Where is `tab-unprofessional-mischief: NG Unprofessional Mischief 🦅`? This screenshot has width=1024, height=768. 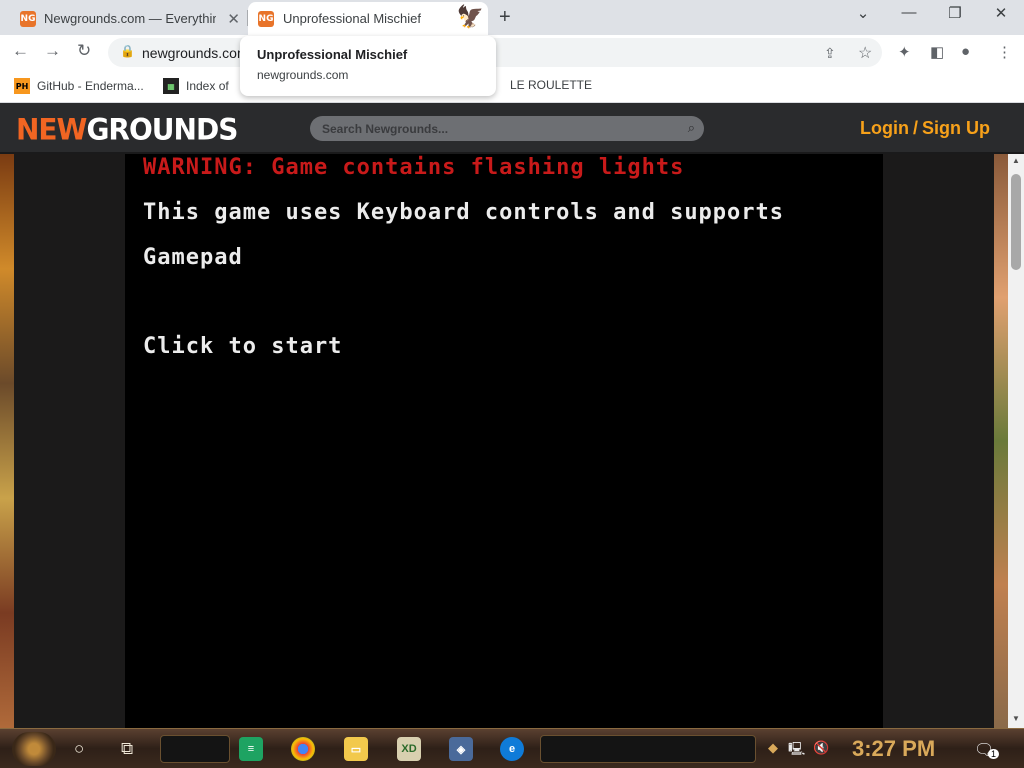 tab-unprofessional-mischief: NG Unprofessional Mischief 🦅 is located at coordinates (368, 18).